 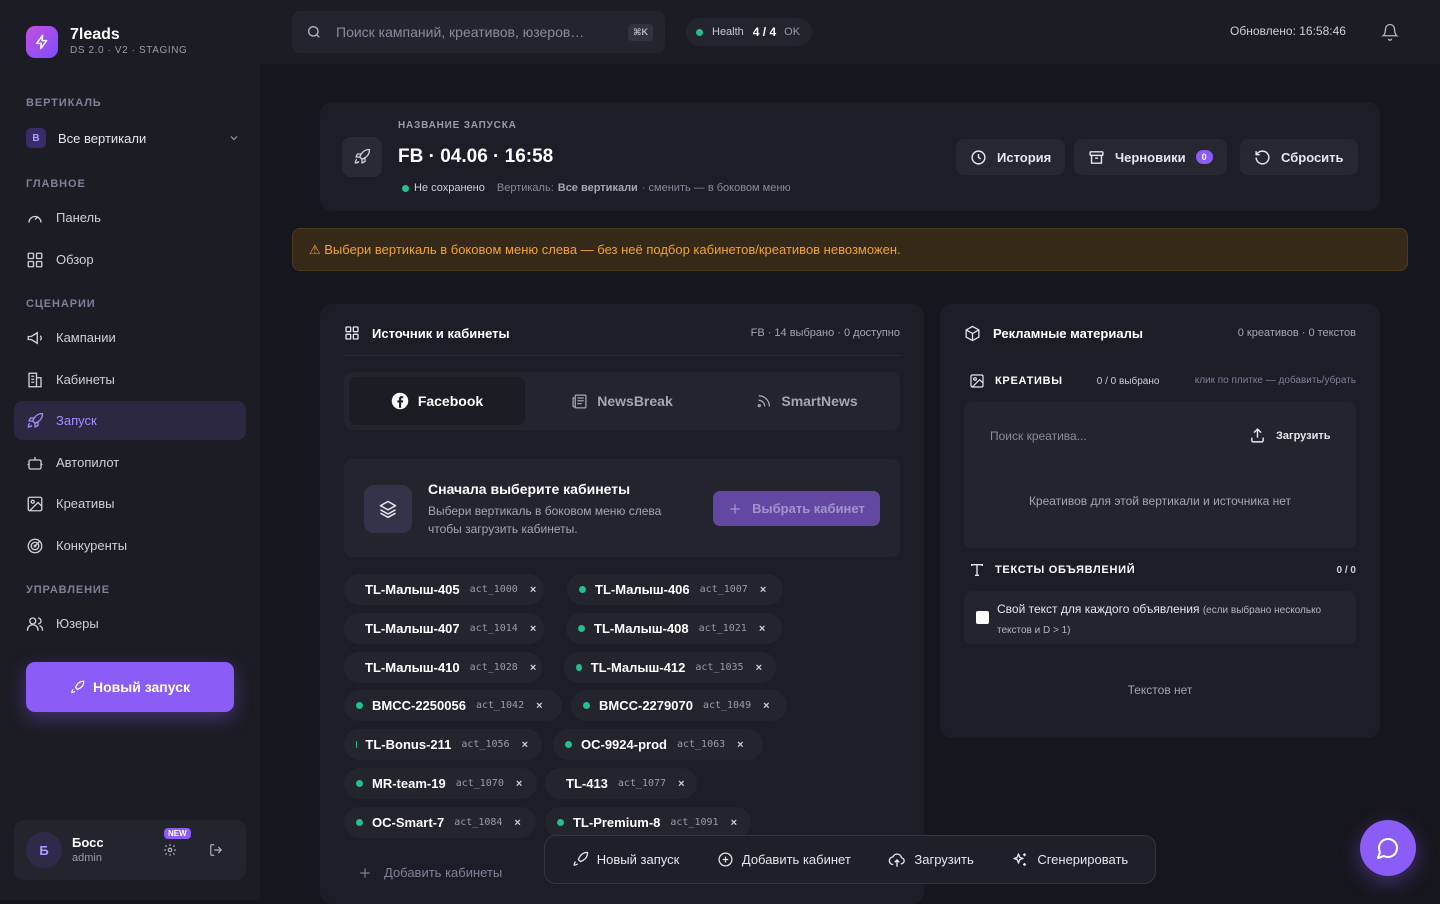 I want to click on quick-new-launch-button: Новый запуск, so click(x=626, y=859).